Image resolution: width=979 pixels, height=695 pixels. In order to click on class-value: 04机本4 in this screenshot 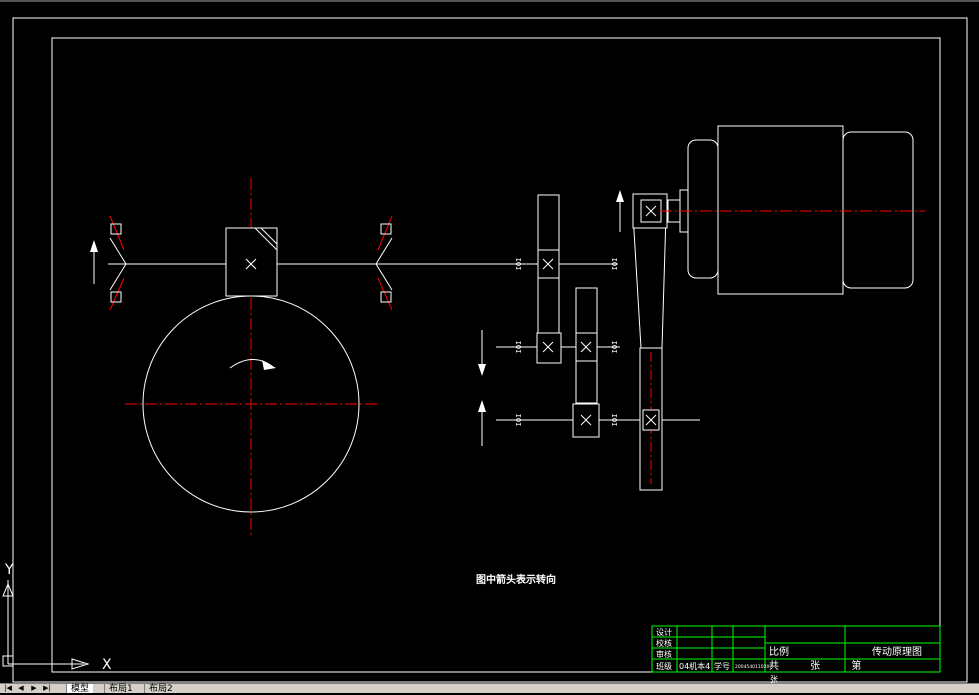, I will do `click(694, 666)`.